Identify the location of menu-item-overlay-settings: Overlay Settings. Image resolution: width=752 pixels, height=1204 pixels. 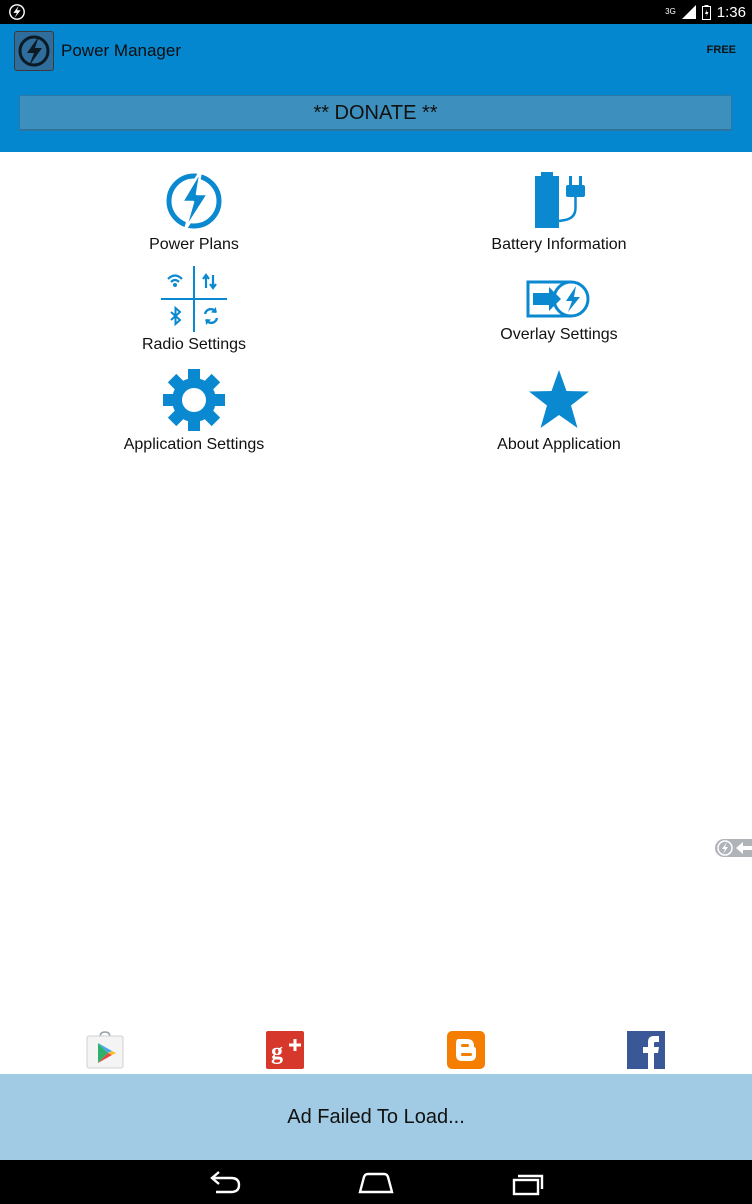
(559, 311).